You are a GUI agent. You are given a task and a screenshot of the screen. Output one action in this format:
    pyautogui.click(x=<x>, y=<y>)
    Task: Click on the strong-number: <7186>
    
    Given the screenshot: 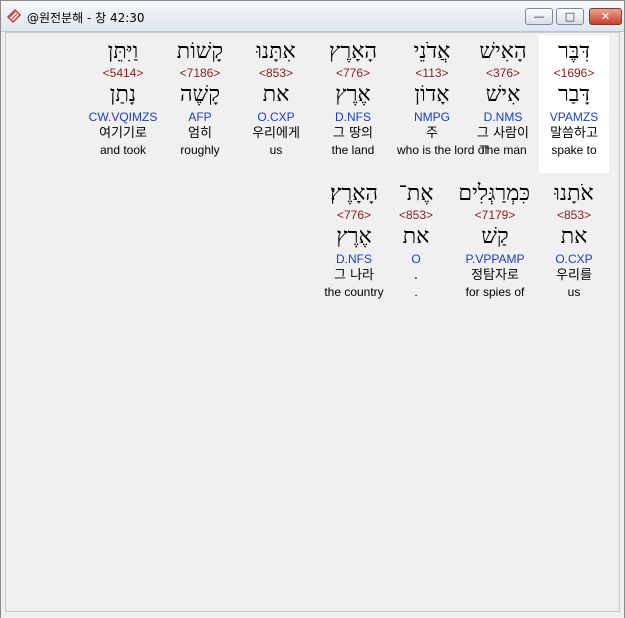 What is the action you would take?
    pyautogui.click(x=200, y=73)
    